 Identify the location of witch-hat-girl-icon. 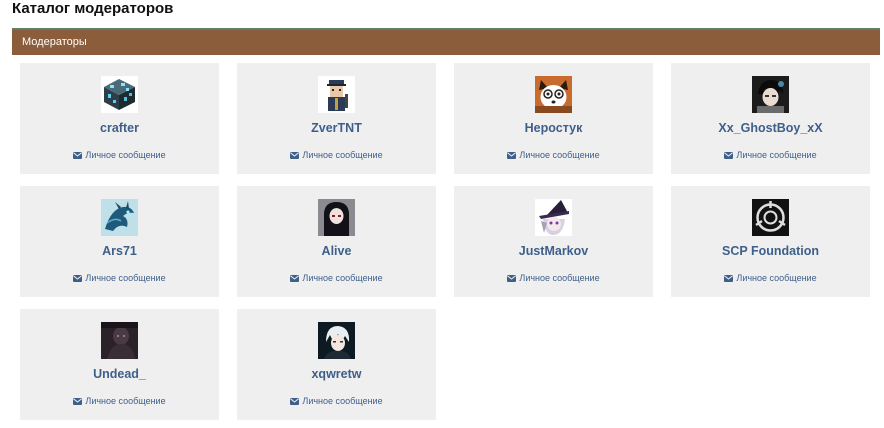
(553, 217).